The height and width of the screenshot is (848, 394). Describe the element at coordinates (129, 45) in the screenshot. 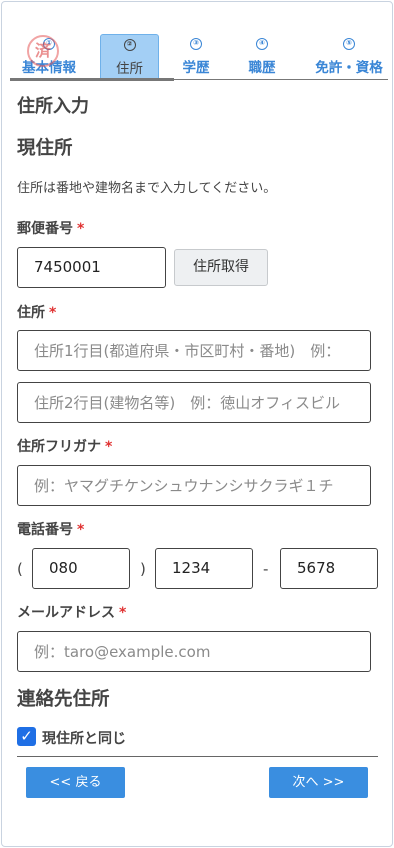

I see `step-number: ②` at that location.